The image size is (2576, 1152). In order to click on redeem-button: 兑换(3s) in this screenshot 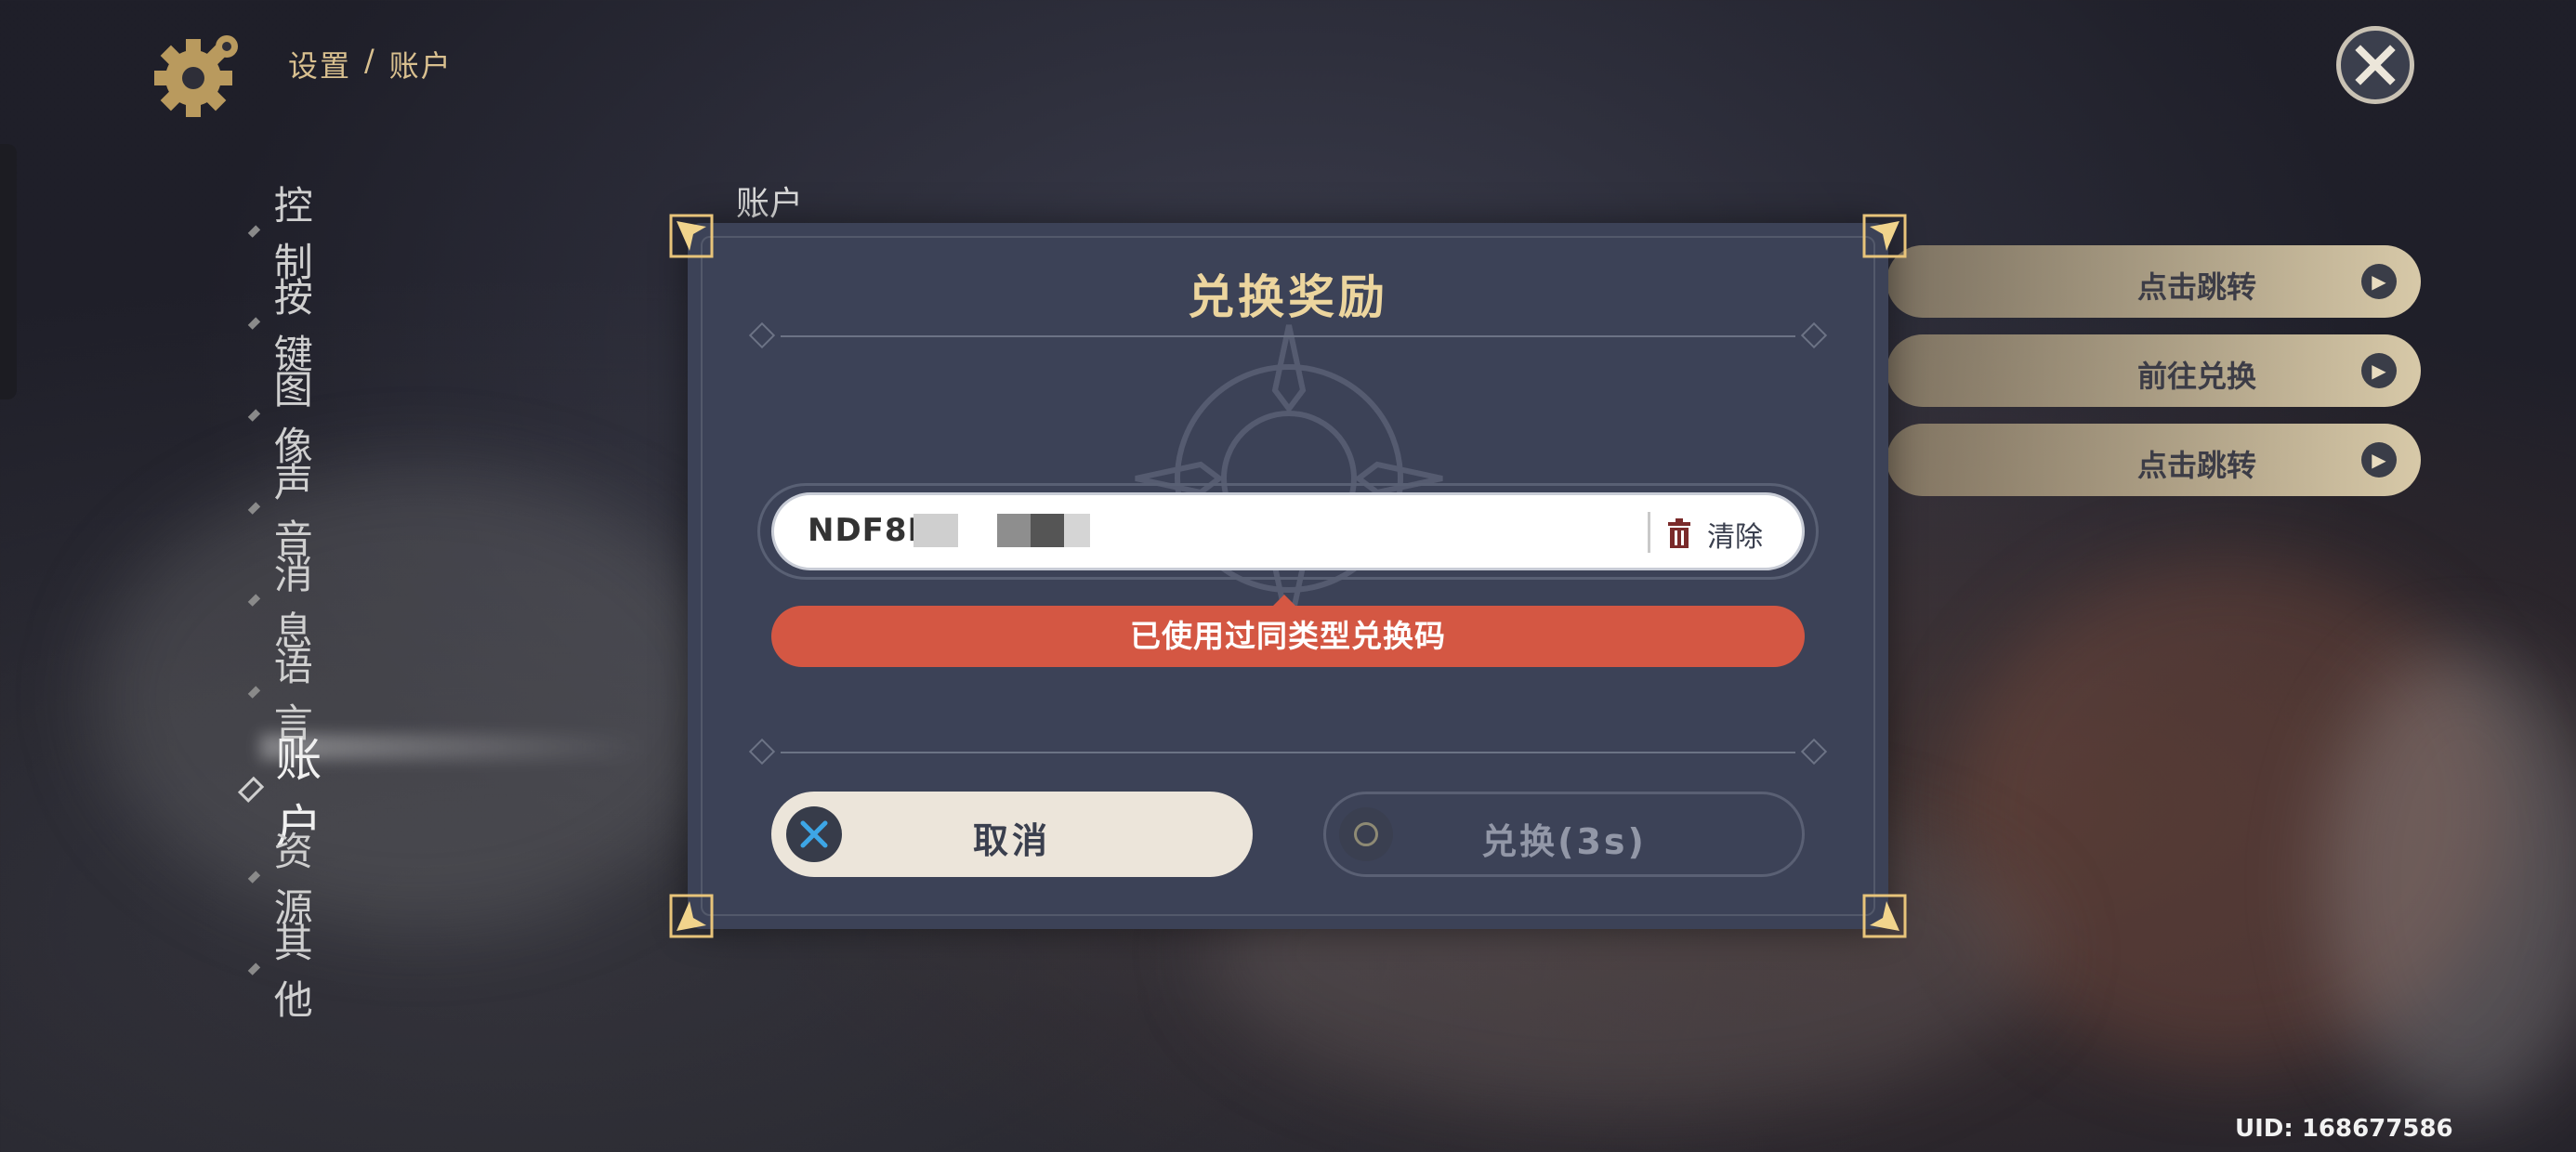, I will do `click(1564, 834)`.